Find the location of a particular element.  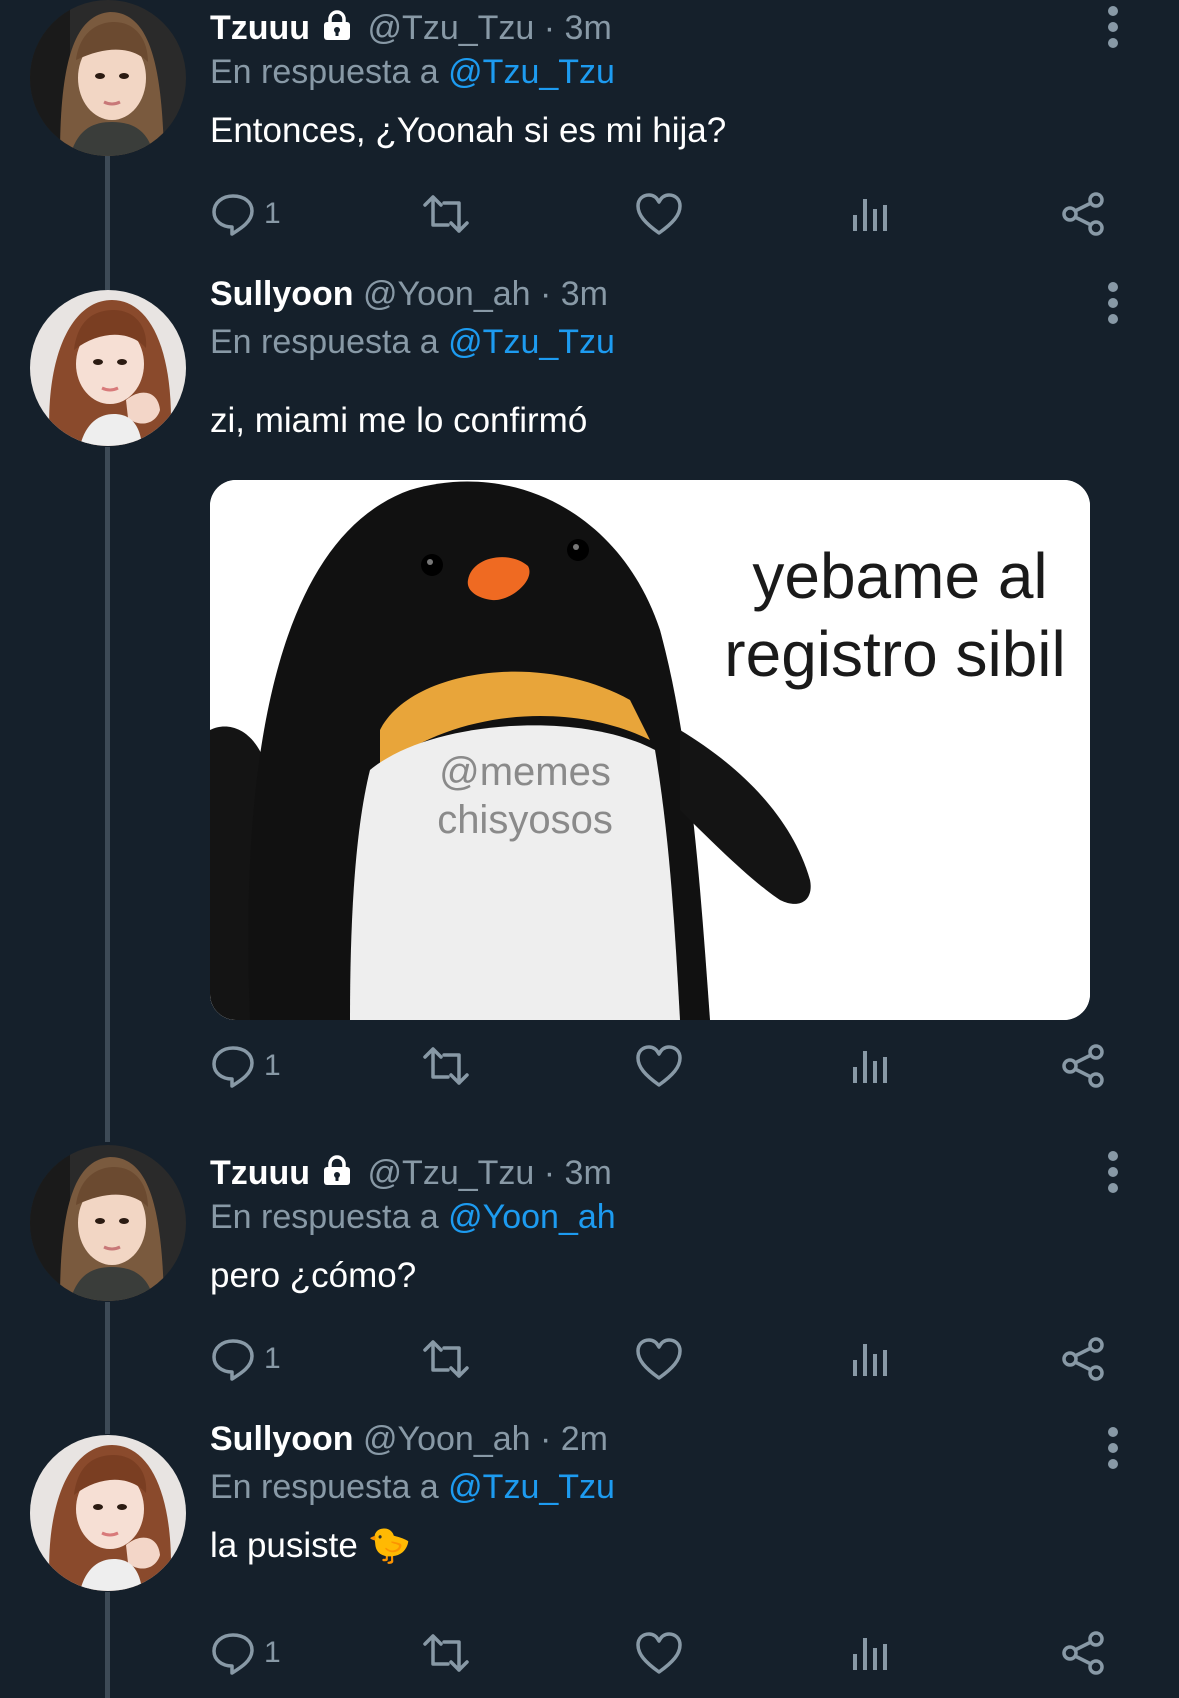

tweet-header: Sullyoon @Yoon_ah · 3m is located at coordinates (409, 294).